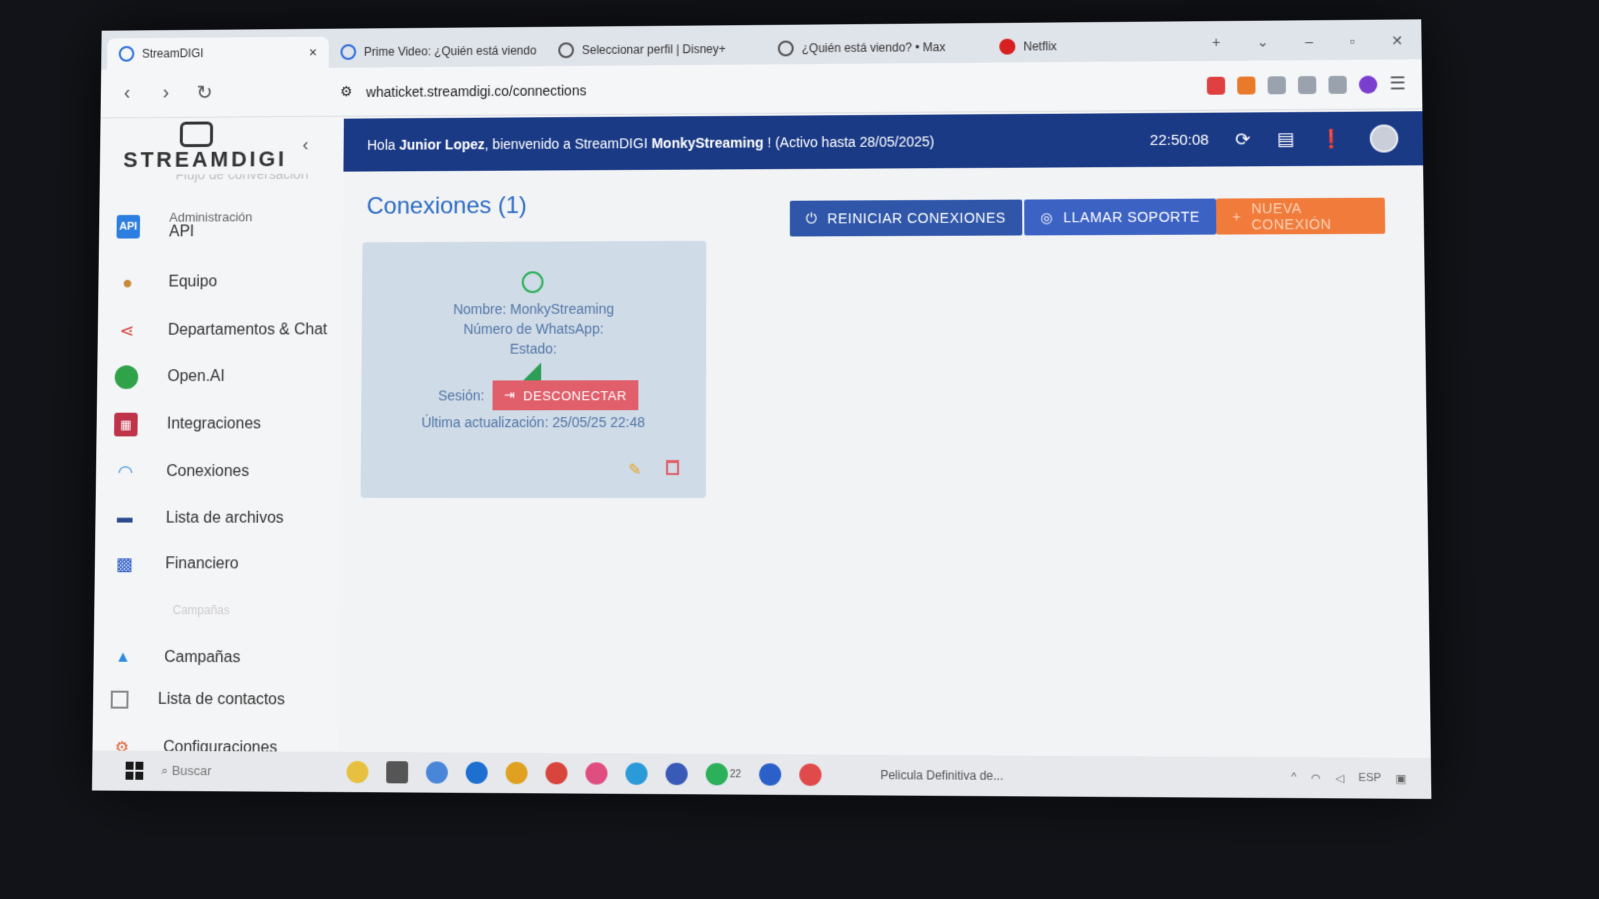  What do you see at coordinates (516, 773) in the screenshot?
I see `chrome-icon` at bounding box center [516, 773].